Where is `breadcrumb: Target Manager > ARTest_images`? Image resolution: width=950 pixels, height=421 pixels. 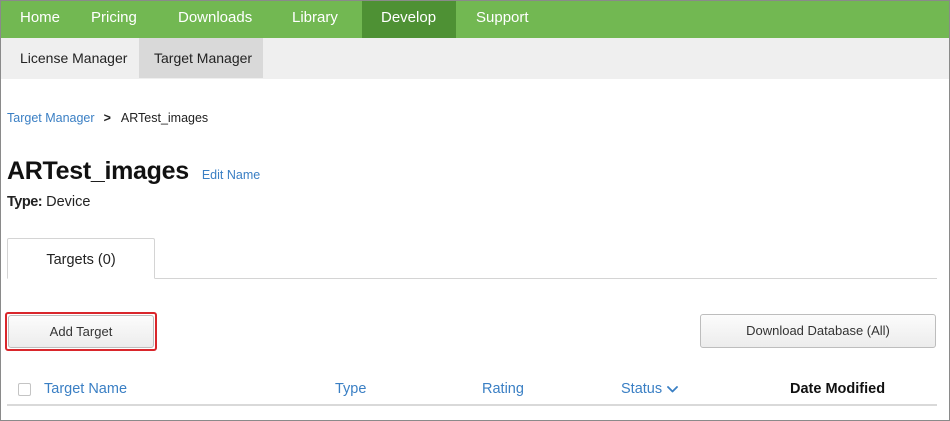
breadcrumb: Target Manager > ARTest_images is located at coordinates (107, 118).